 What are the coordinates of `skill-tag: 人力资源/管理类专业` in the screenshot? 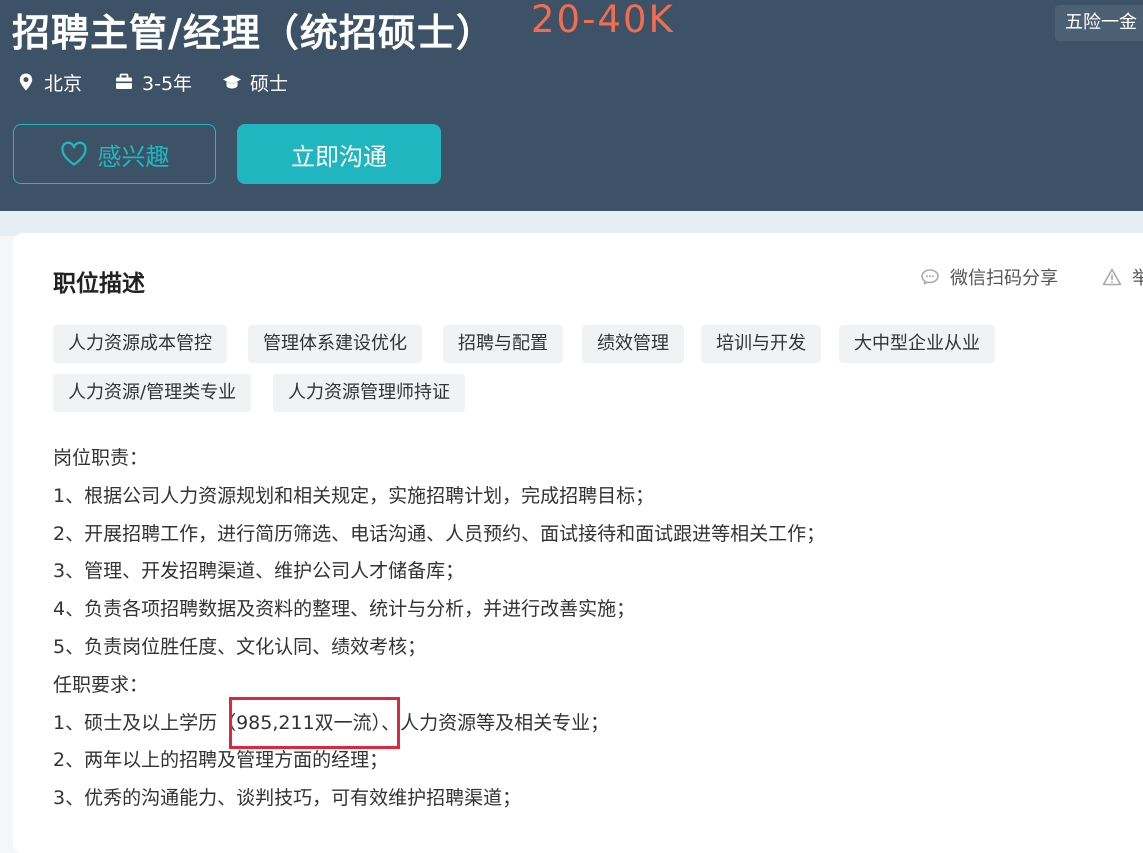 It's located at (152, 393).